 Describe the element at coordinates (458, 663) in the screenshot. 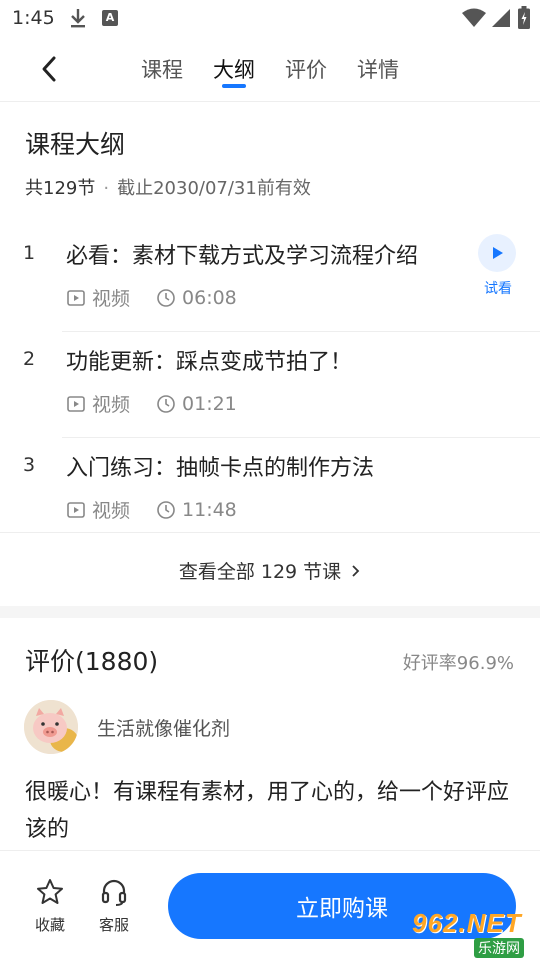

I see `good-rating-rate: 好评率96.9%` at that location.